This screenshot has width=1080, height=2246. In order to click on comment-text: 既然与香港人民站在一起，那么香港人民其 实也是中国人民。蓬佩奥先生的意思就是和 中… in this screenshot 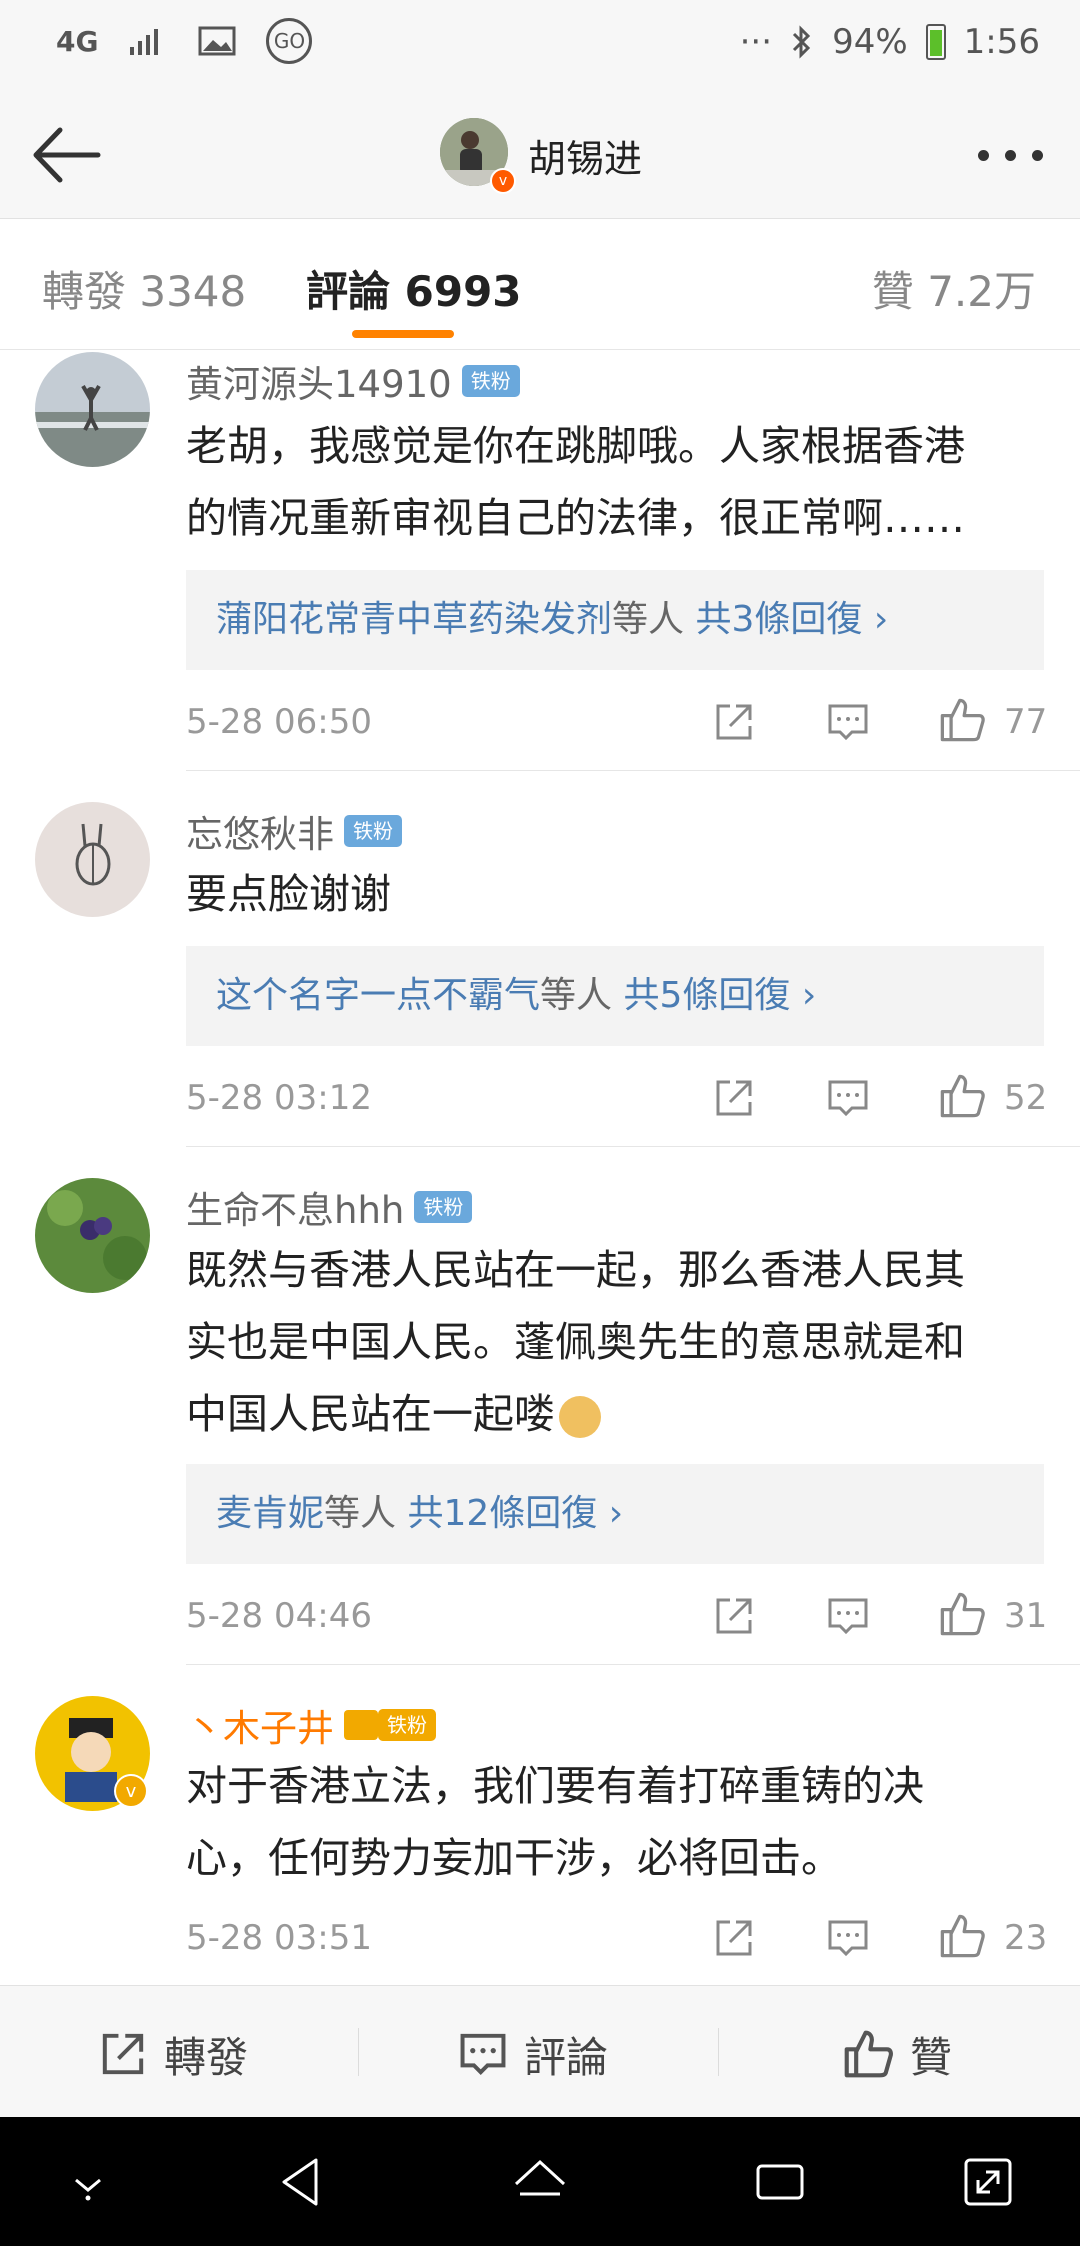, I will do `click(575, 1342)`.